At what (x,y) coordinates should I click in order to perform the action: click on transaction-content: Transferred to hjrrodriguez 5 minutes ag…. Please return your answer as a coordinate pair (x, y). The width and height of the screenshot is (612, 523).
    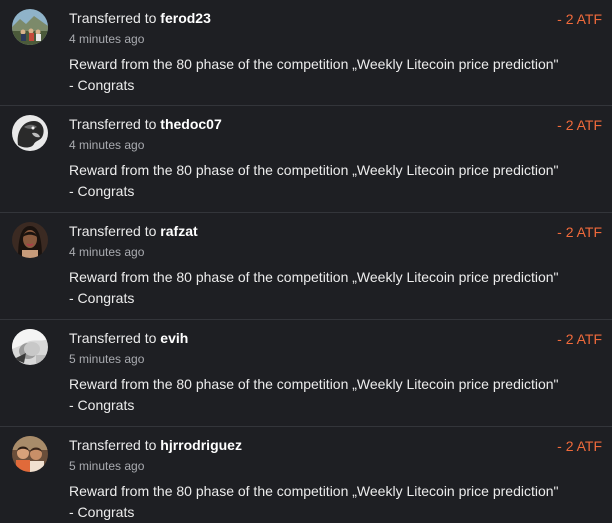
    Looking at the image, I should click on (315, 479).